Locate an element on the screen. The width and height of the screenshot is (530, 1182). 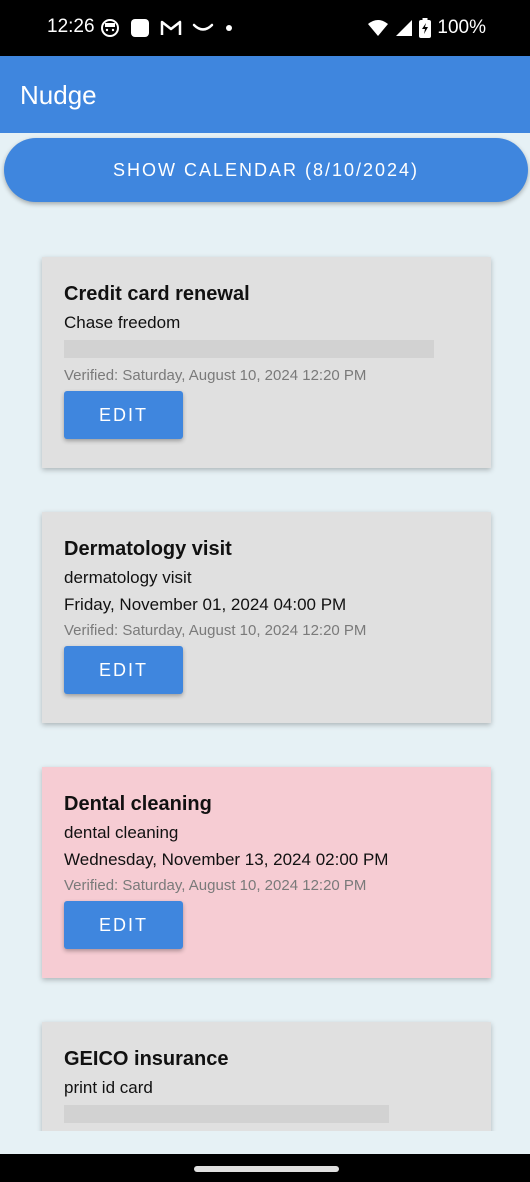
home-gesture-handle is located at coordinates (266, 1169).